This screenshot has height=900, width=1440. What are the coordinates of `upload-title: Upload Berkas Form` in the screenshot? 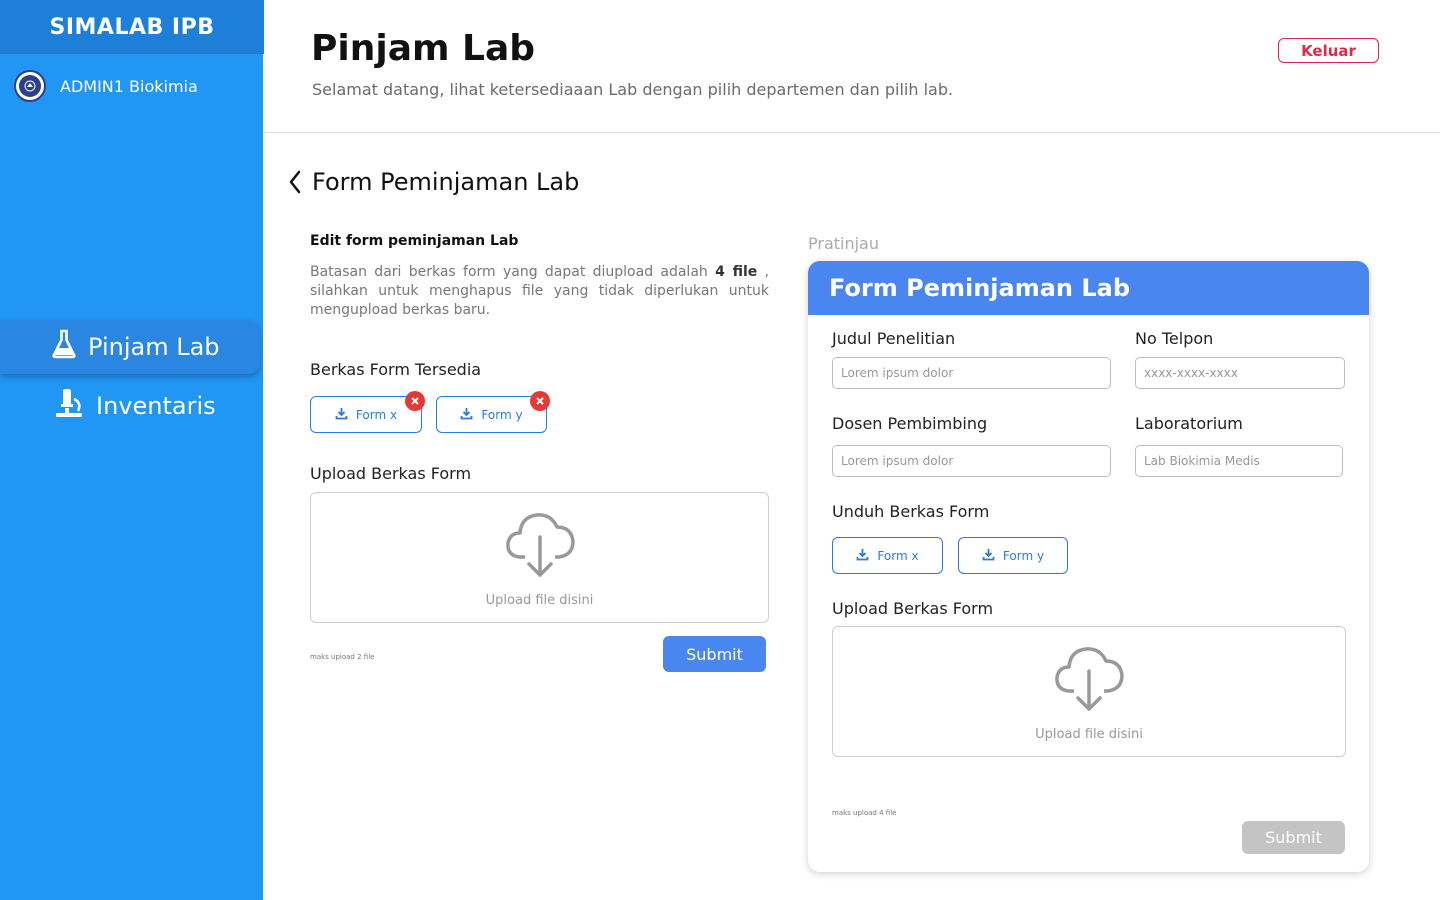 It's located at (391, 473).